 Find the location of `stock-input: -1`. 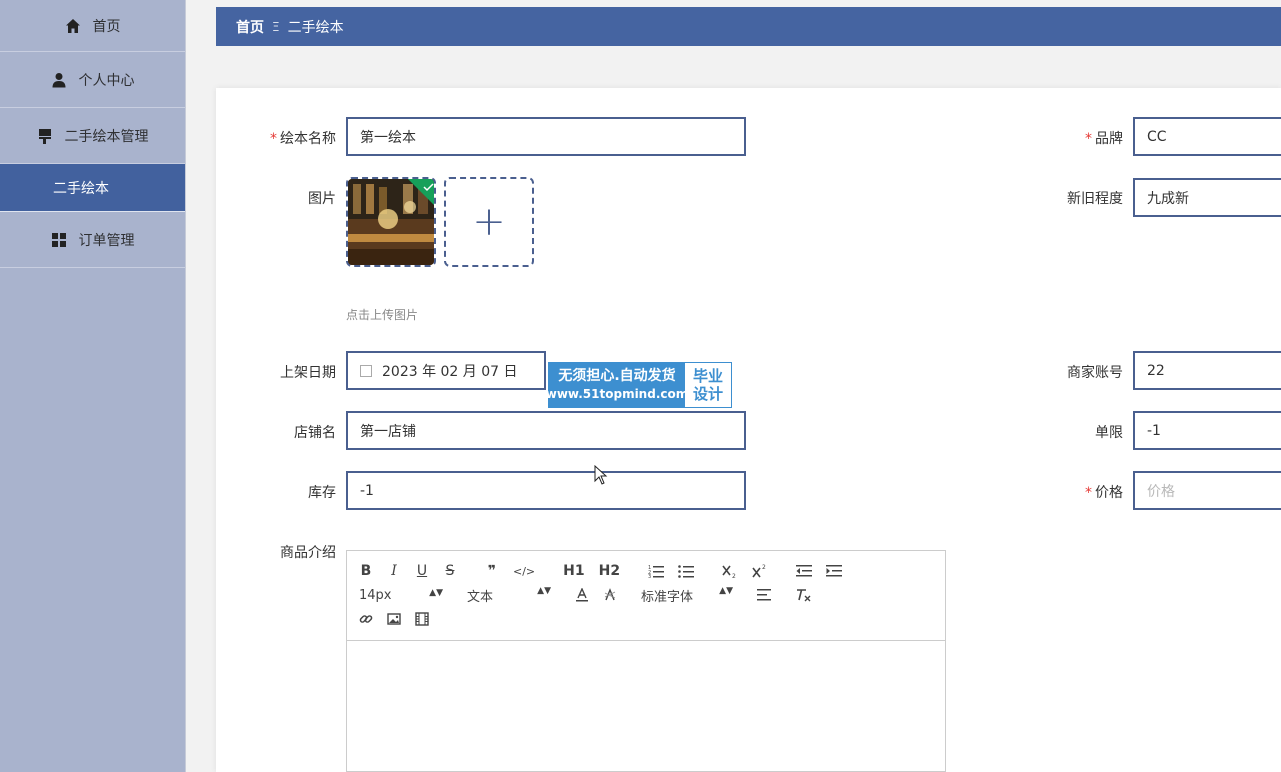

stock-input: -1 is located at coordinates (546, 490).